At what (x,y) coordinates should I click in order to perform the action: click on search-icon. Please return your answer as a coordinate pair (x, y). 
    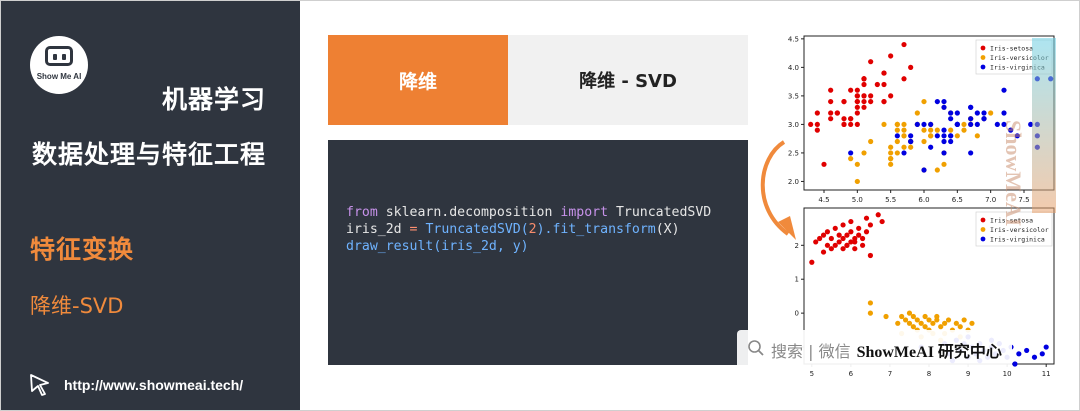
    Looking at the image, I should click on (756, 350).